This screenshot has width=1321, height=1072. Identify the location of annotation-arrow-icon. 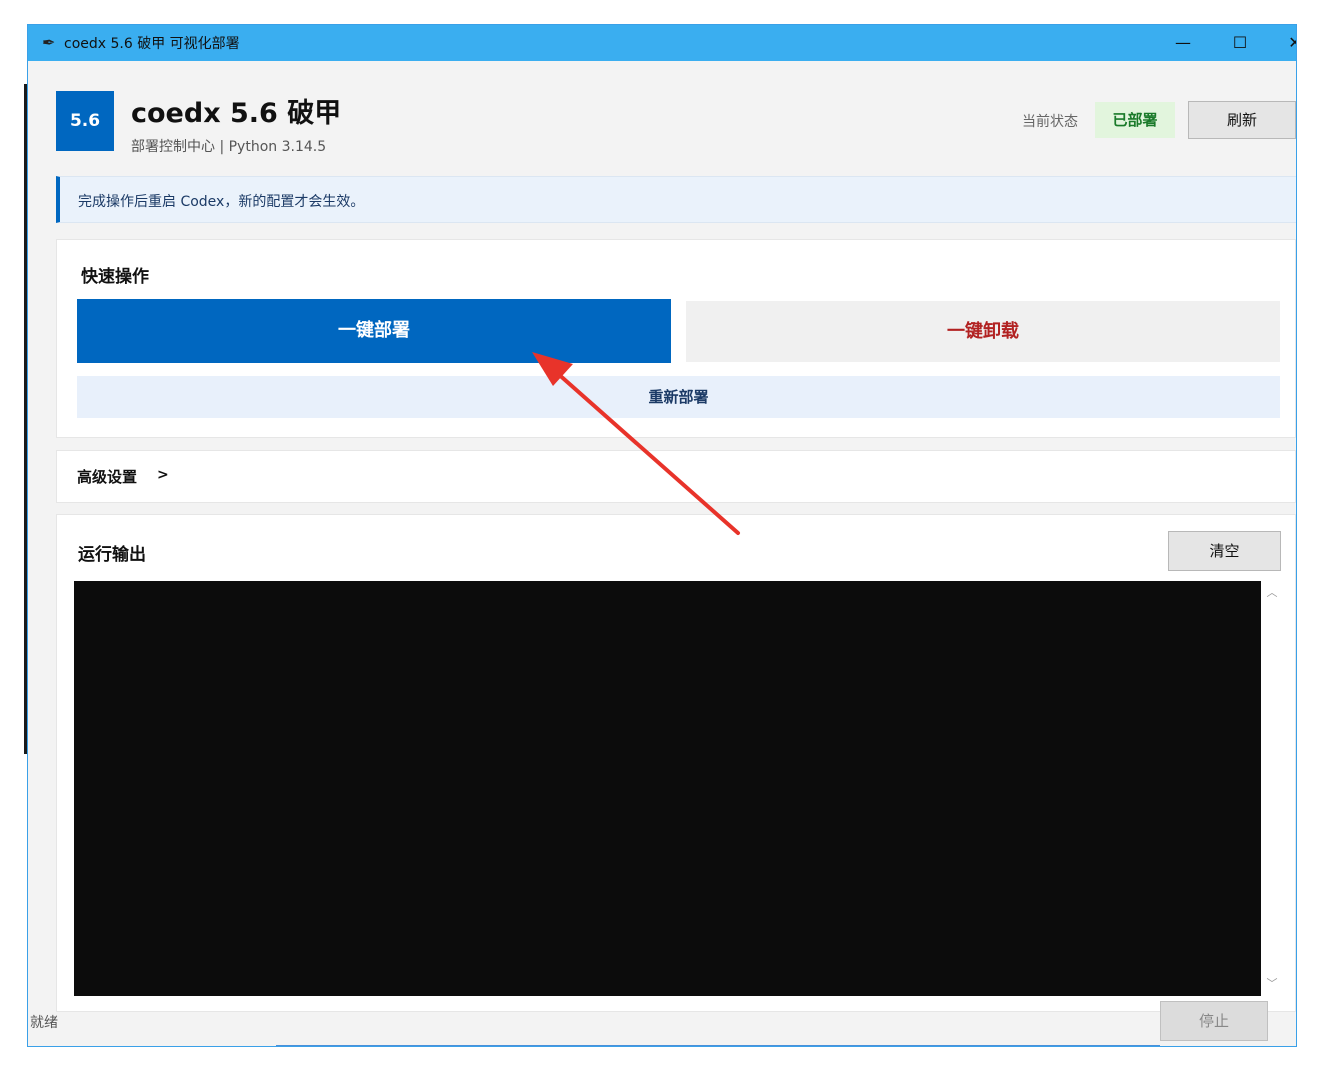
(636, 443).